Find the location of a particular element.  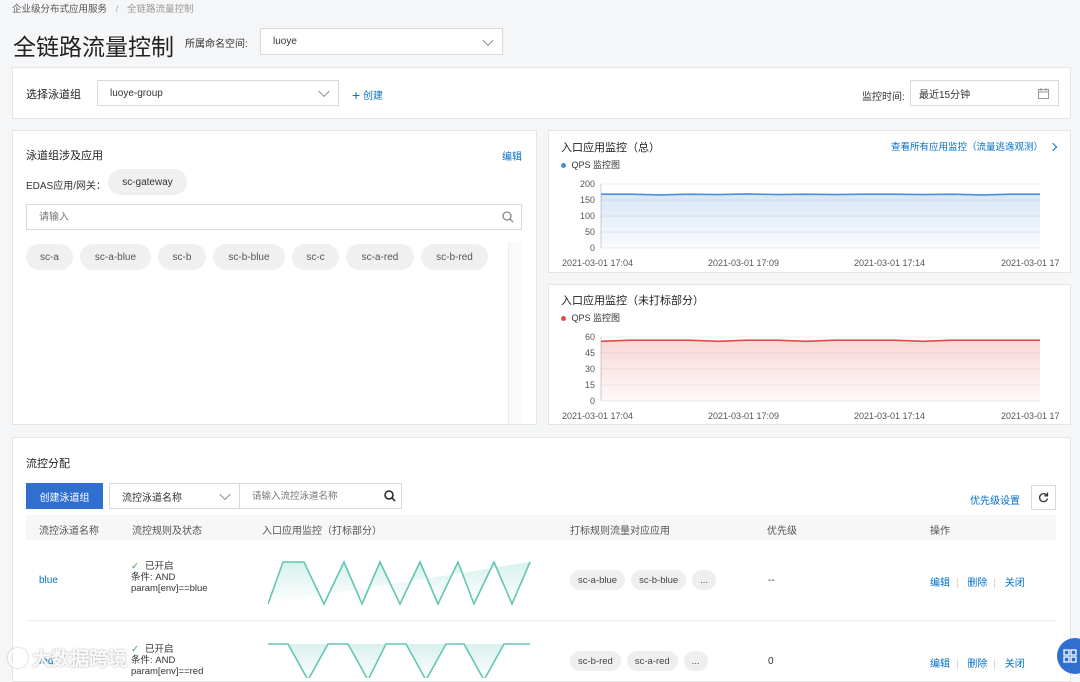

rule-param: param[env]==red is located at coordinates (167, 671).